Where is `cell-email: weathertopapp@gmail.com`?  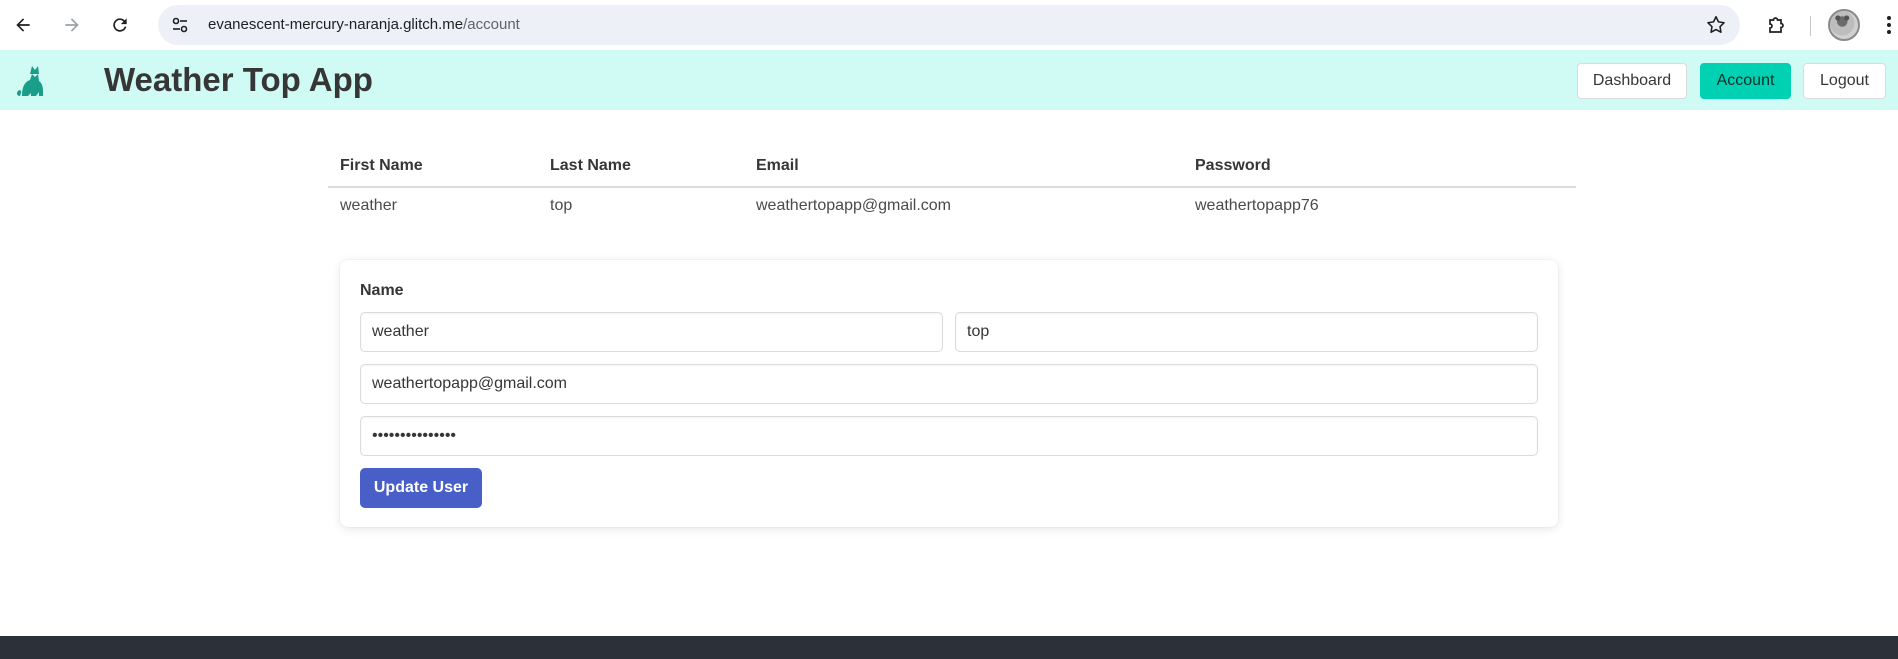
cell-email: weathertopapp@gmail.com is located at coordinates (854, 205).